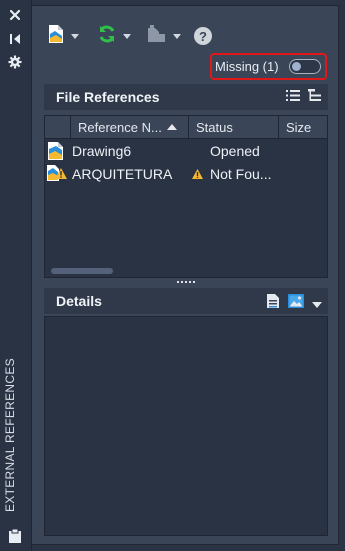  What do you see at coordinates (57, 127) in the screenshot?
I see `column-header-icon` at bounding box center [57, 127].